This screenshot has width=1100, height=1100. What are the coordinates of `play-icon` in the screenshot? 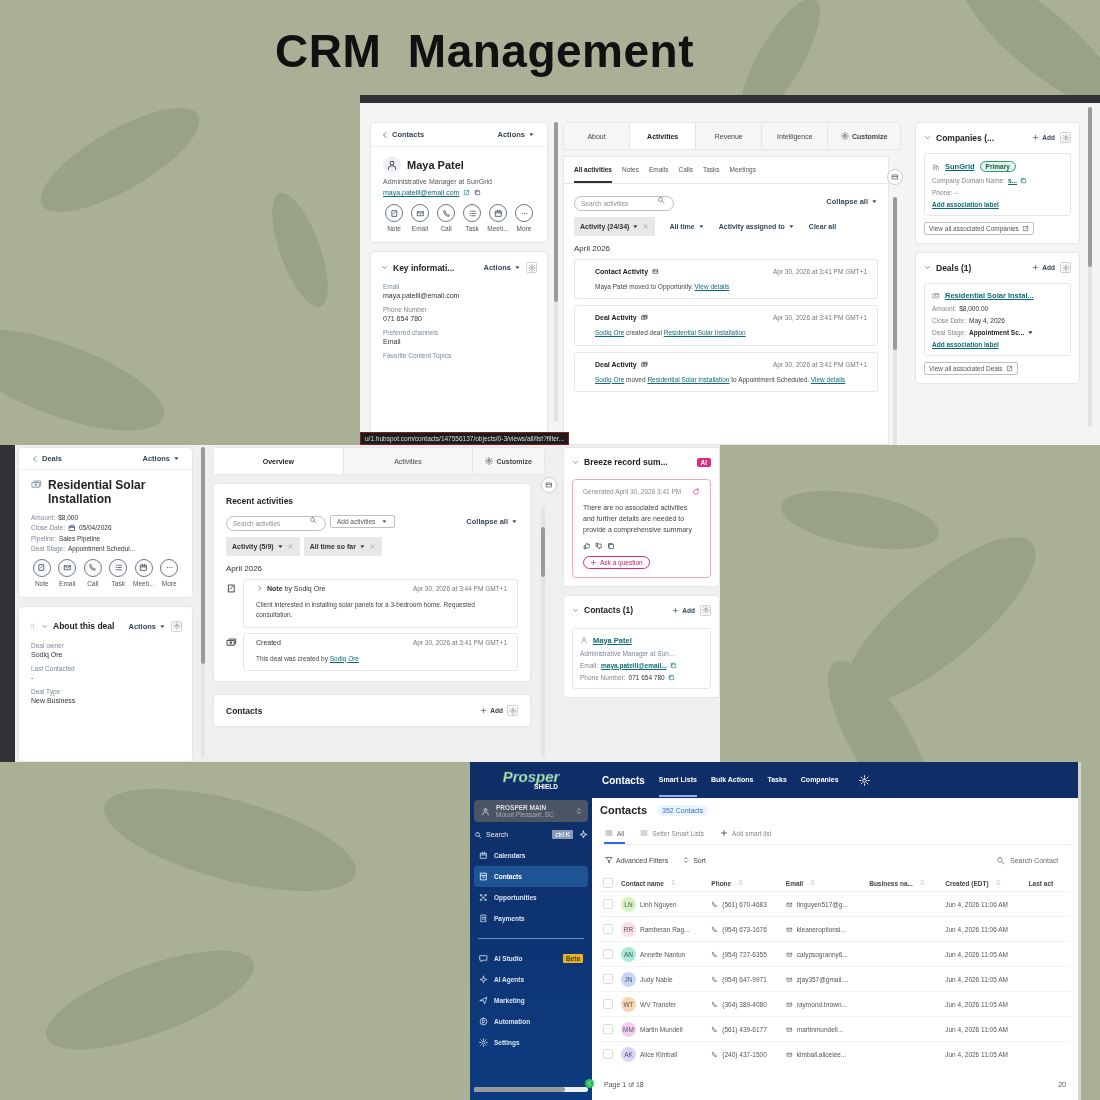 It's located at (483, 1021).